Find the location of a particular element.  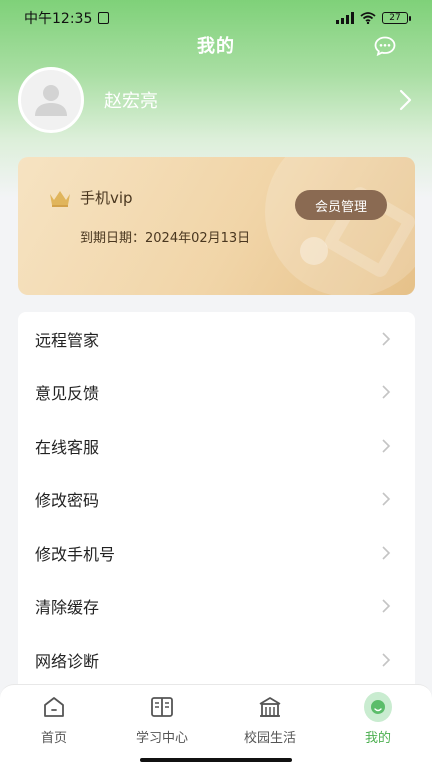

menu-item-network-diagnosis: 网络诊断 is located at coordinates (216, 660).